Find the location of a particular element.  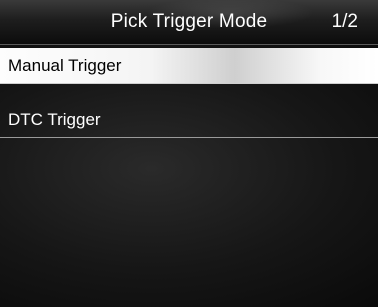

menu-item-dtc-trigger: DTC Trigger is located at coordinates (189, 120).